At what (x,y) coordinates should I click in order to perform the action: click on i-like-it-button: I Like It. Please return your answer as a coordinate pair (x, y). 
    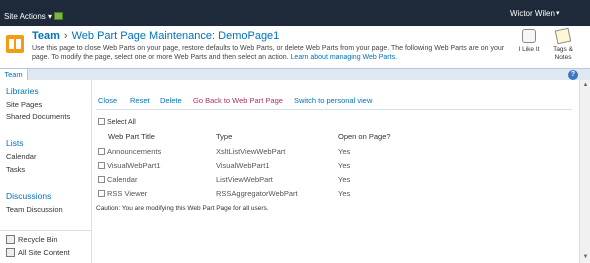
    Looking at the image, I should click on (529, 41).